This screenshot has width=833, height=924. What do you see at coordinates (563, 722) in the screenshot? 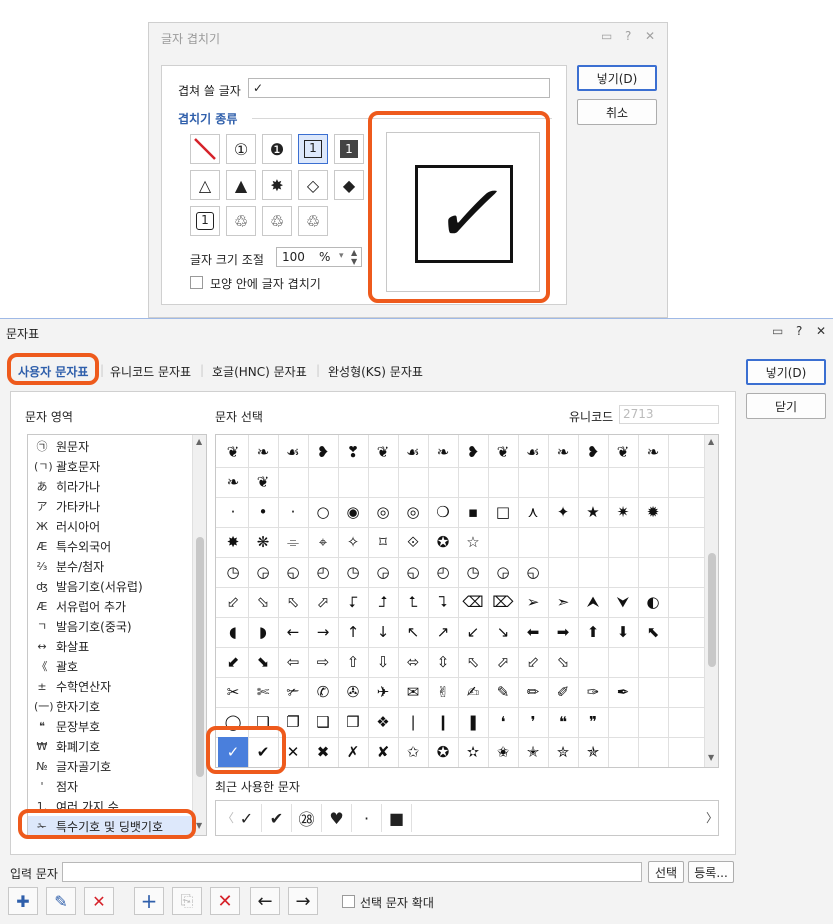
I see `char-cell: ❝` at bounding box center [563, 722].